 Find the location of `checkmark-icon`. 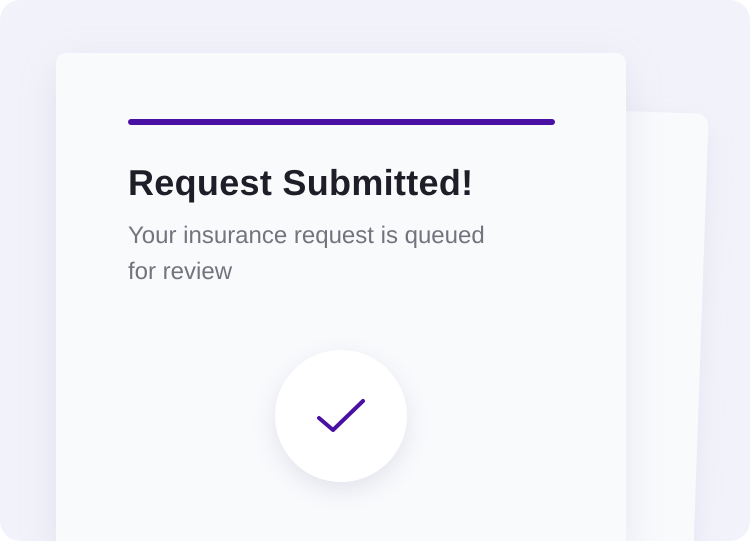

checkmark-icon is located at coordinates (341, 416).